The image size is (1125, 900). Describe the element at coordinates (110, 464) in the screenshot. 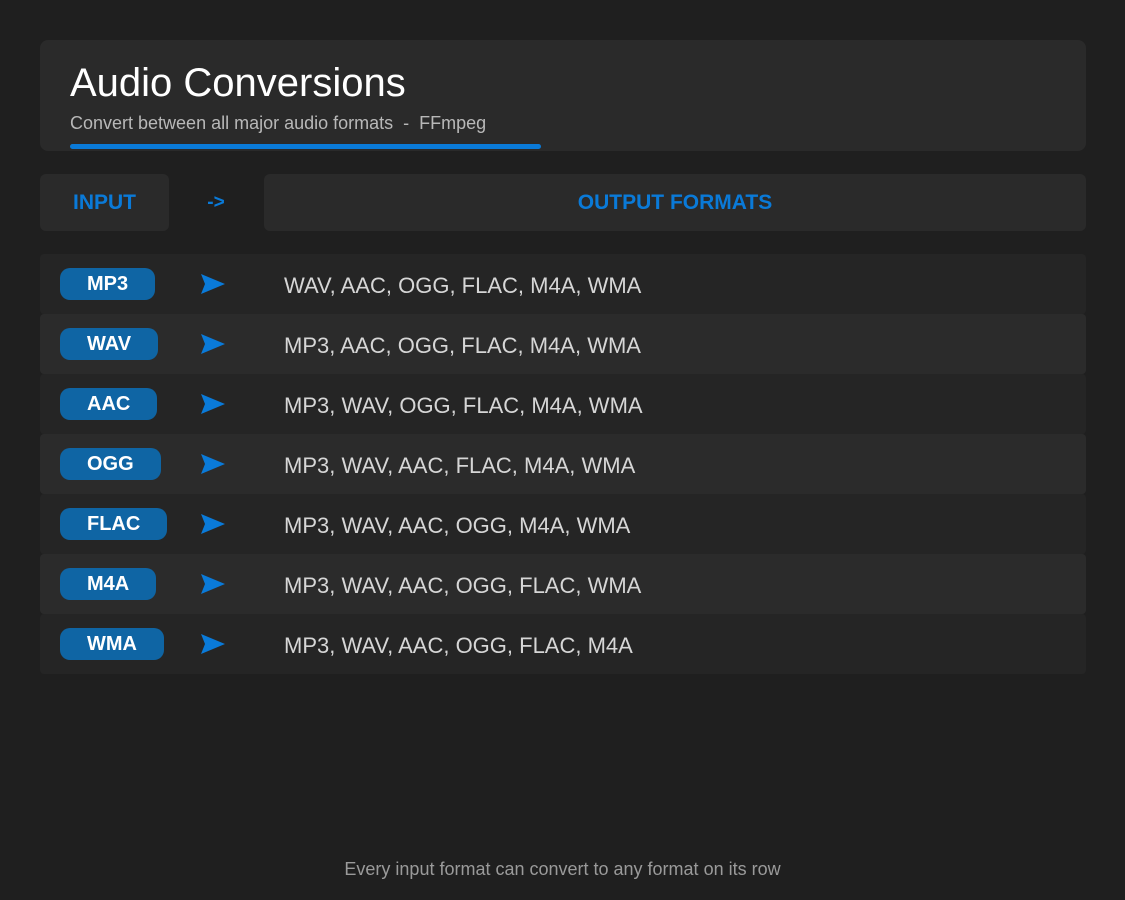

I see `input-format-pill: OGG` at that location.